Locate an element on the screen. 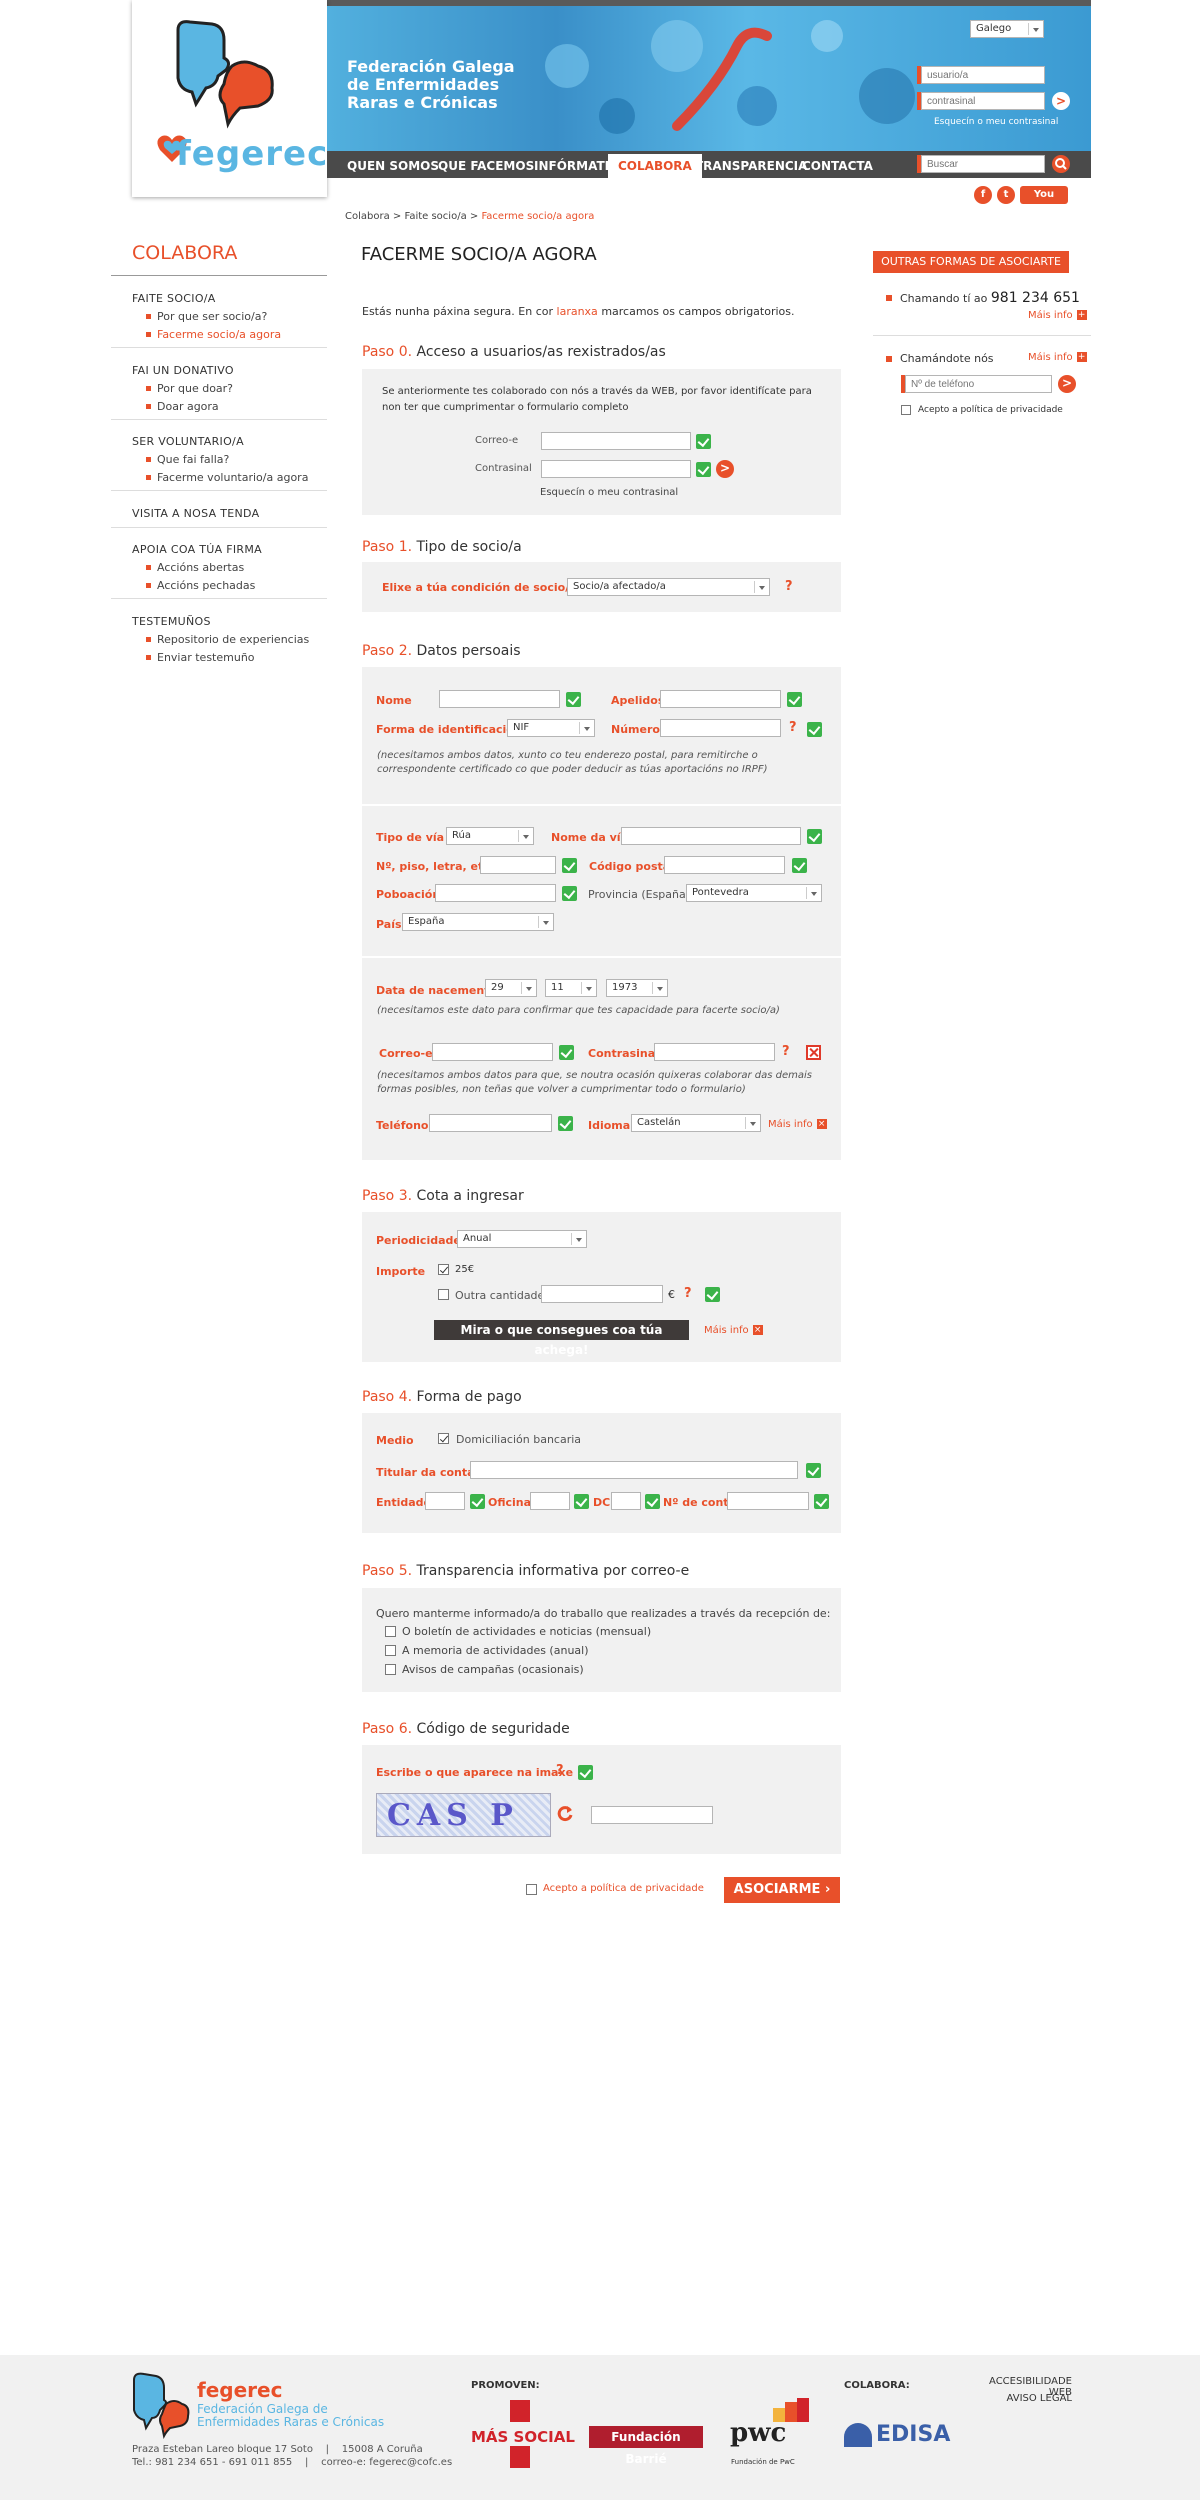  step0-submit-button: > is located at coordinates (725, 469).